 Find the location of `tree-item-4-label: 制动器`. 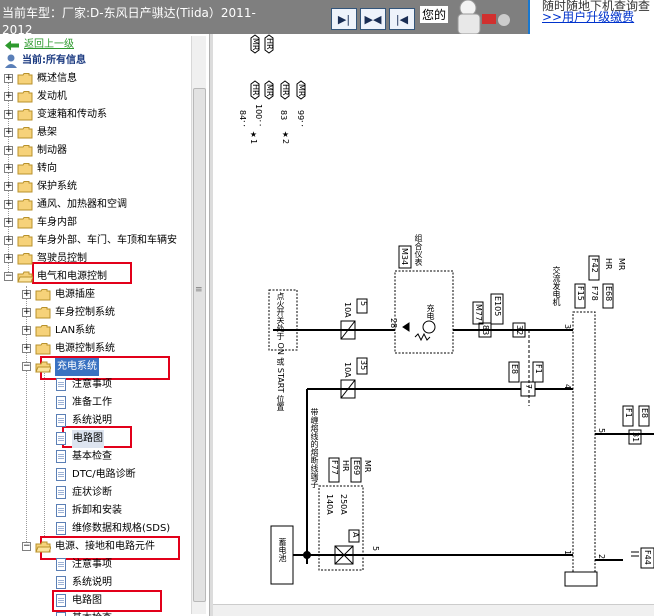

tree-item-4-label: 制动器 is located at coordinates (52, 150).